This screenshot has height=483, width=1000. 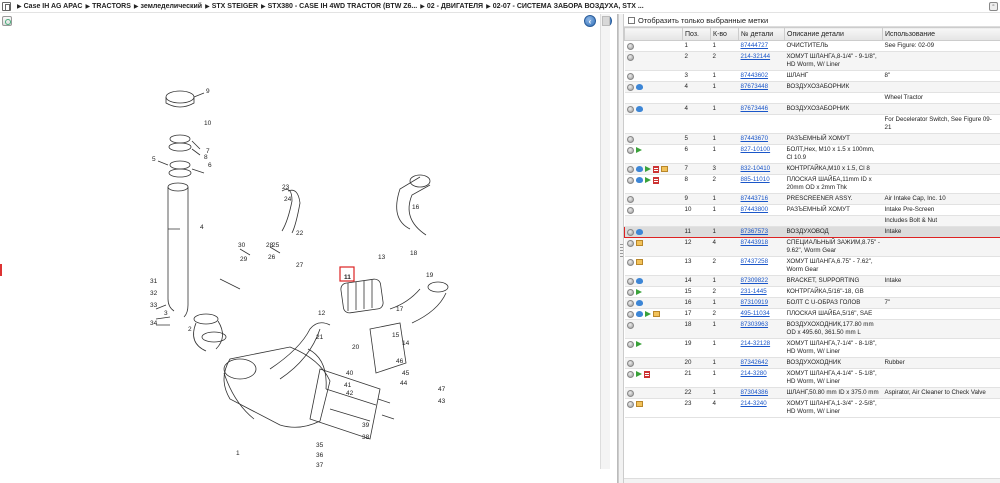 I want to click on part-number-link: 832-10410, so click(x=756, y=168).